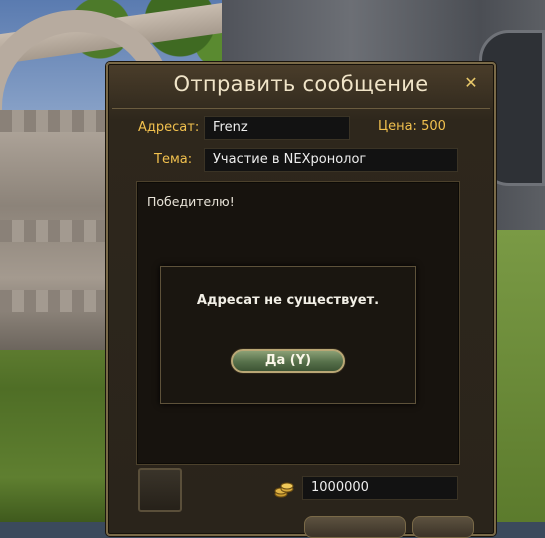 The image size is (545, 538). Describe the element at coordinates (288, 335) in the screenshot. I see `alert-dialog: Адресат не существует. Да (Y)` at that location.